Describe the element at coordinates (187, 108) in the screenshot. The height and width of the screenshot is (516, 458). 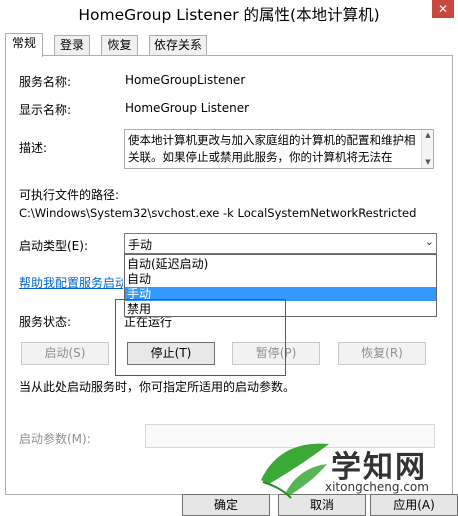
I see `display-name-value: HomeGroup Listener` at that location.